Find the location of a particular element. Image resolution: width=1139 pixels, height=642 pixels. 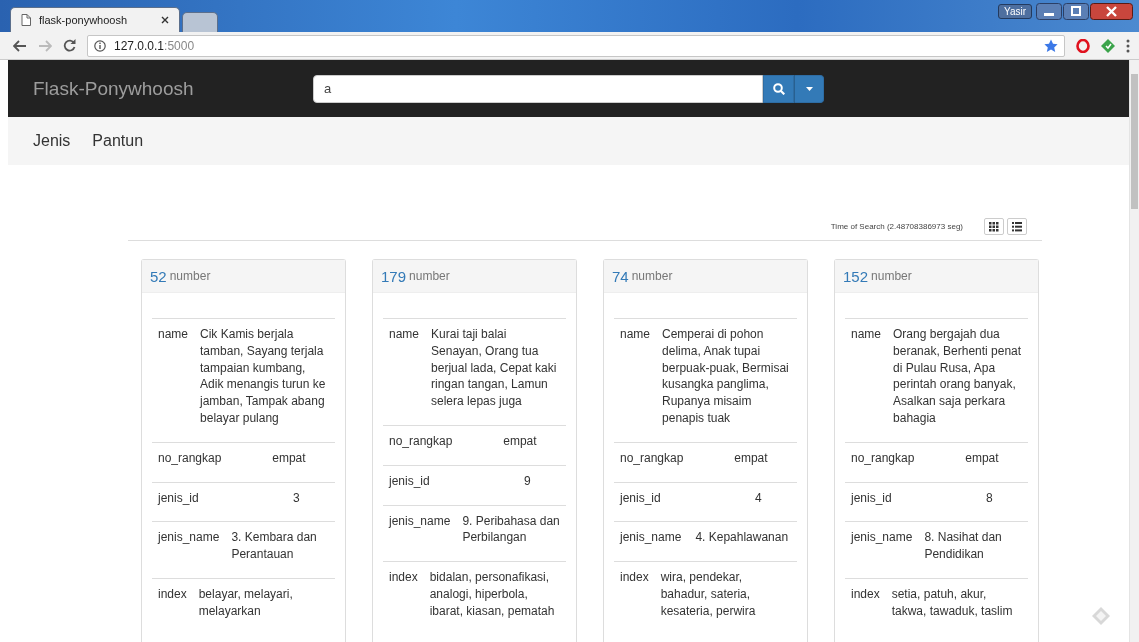

brand-link: Flask-Ponywhoosh is located at coordinates (173, 88).